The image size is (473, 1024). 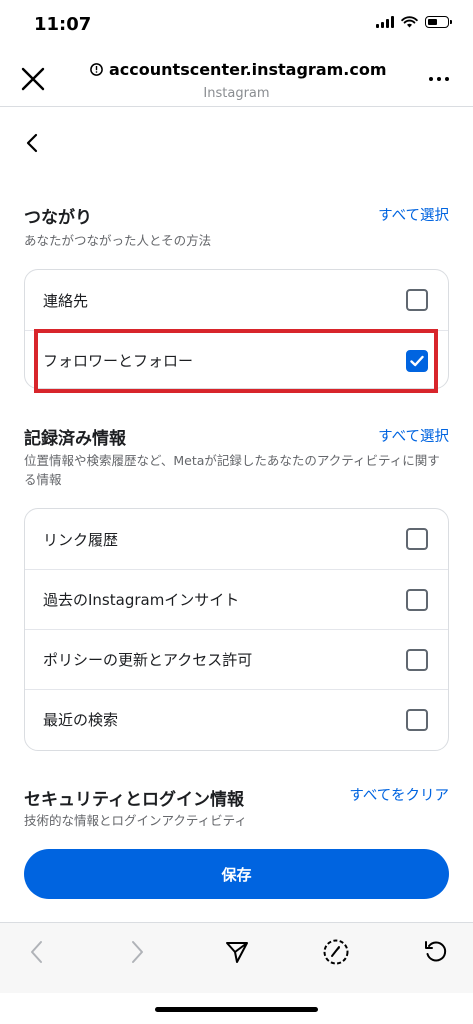 What do you see at coordinates (63, 24) in the screenshot?
I see `status-time: 11:07` at bounding box center [63, 24].